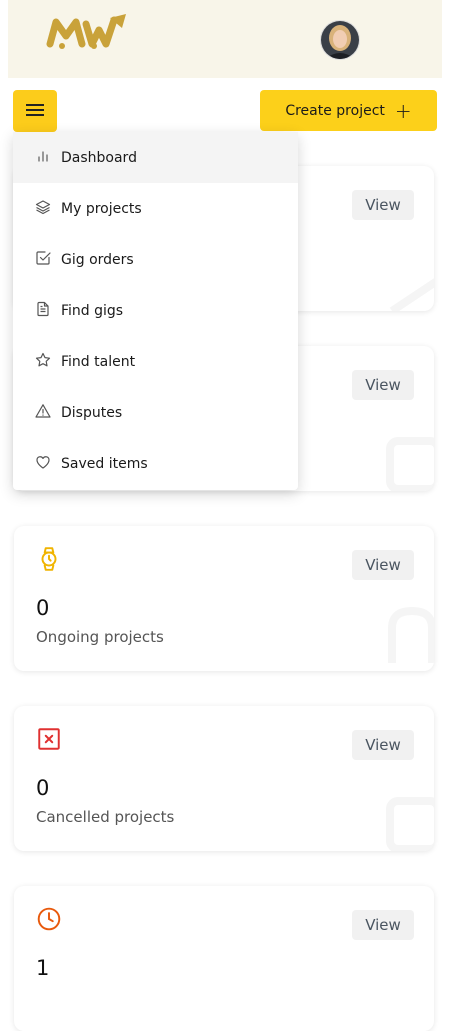 This screenshot has height=1031, width=450. What do you see at coordinates (49, 739) in the screenshot?
I see `x-square-icon` at bounding box center [49, 739].